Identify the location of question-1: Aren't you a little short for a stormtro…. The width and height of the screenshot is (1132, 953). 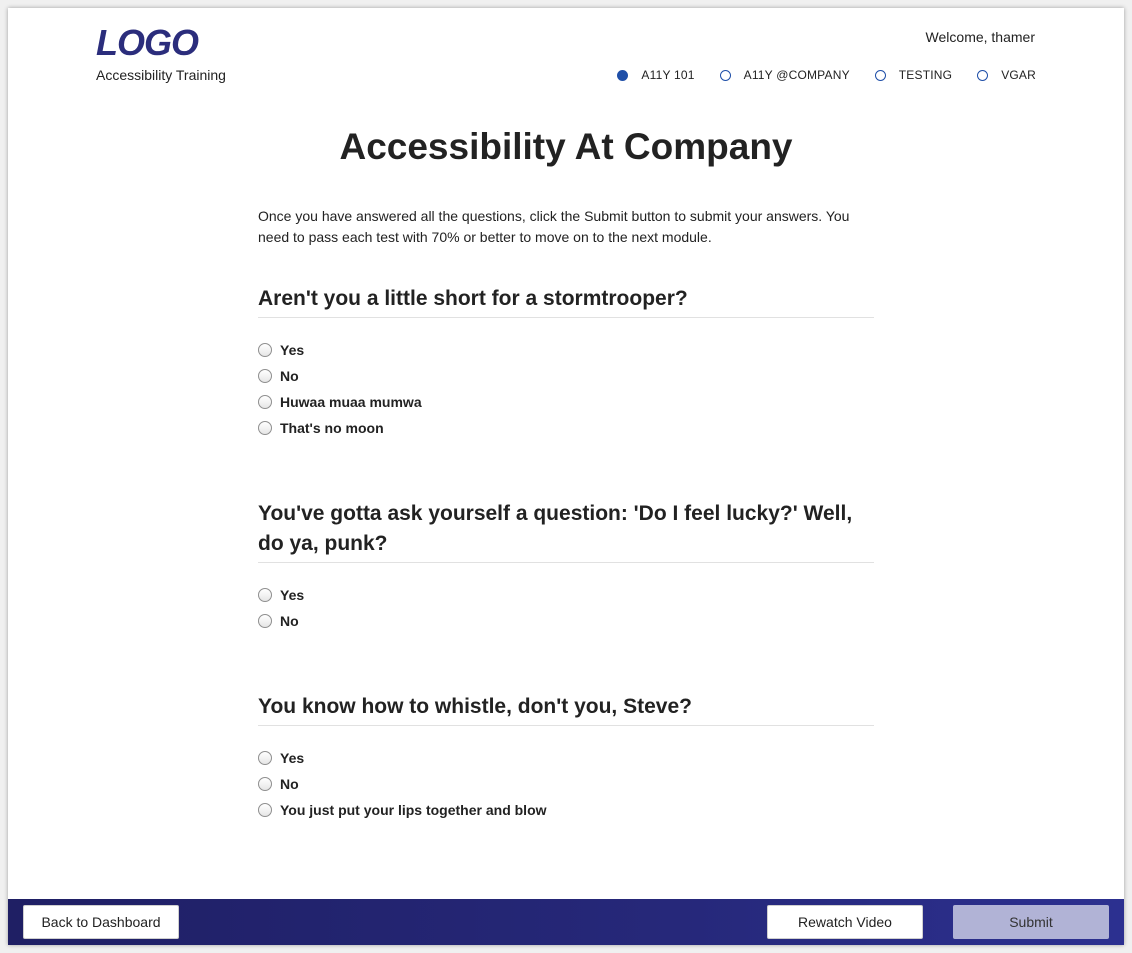
(566, 362).